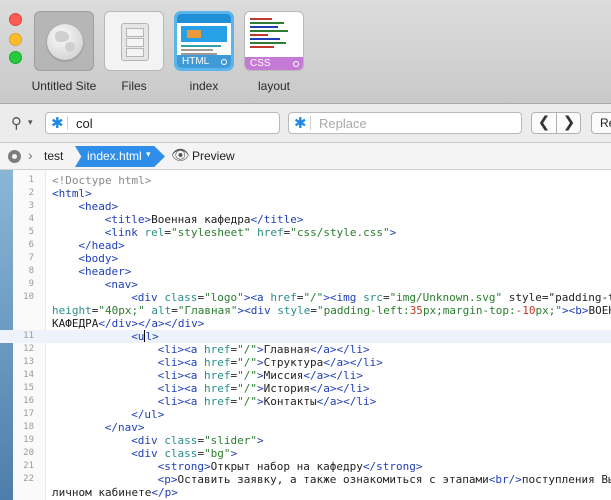 The image size is (611, 500). What do you see at coordinates (28, 427) in the screenshot?
I see `line-number: 18` at bounding box center [28, 427].